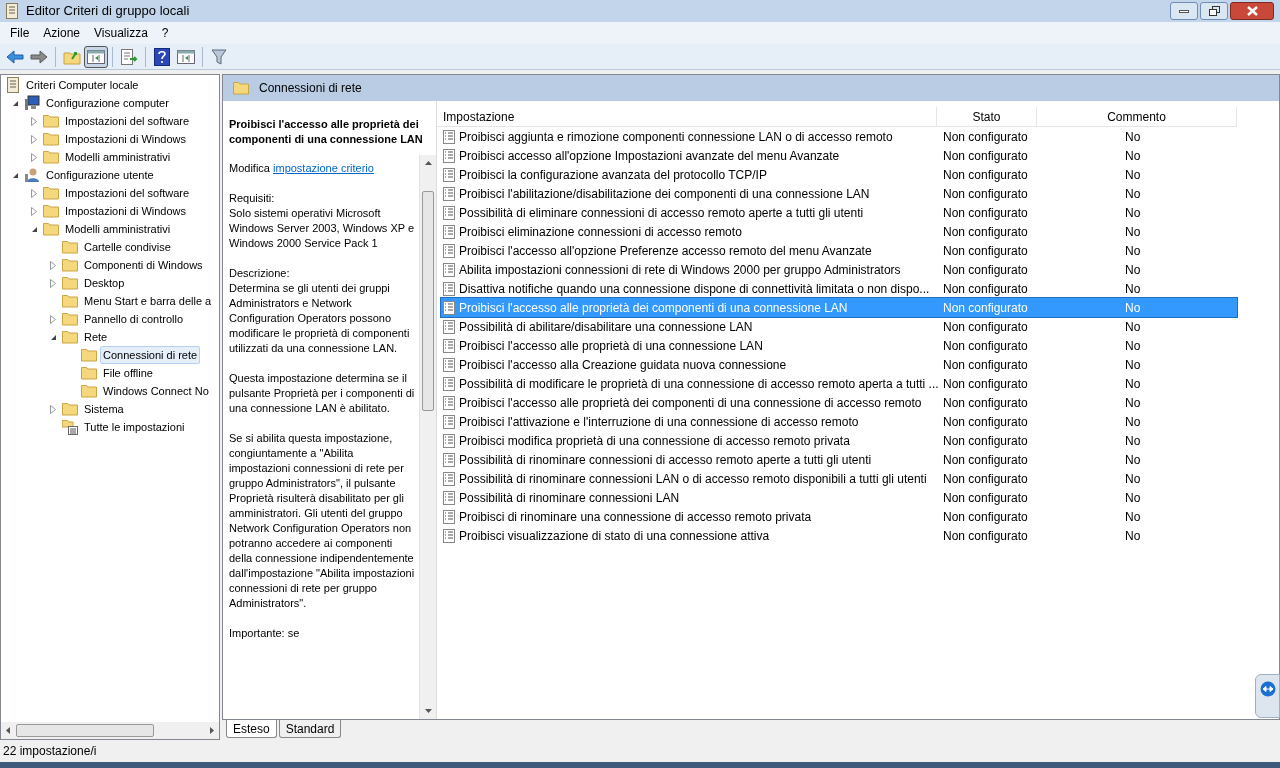 Image resolution: width=1280 pixels, height=768 pixels. I want to click on view-tab: Standard, so click(310, 729).